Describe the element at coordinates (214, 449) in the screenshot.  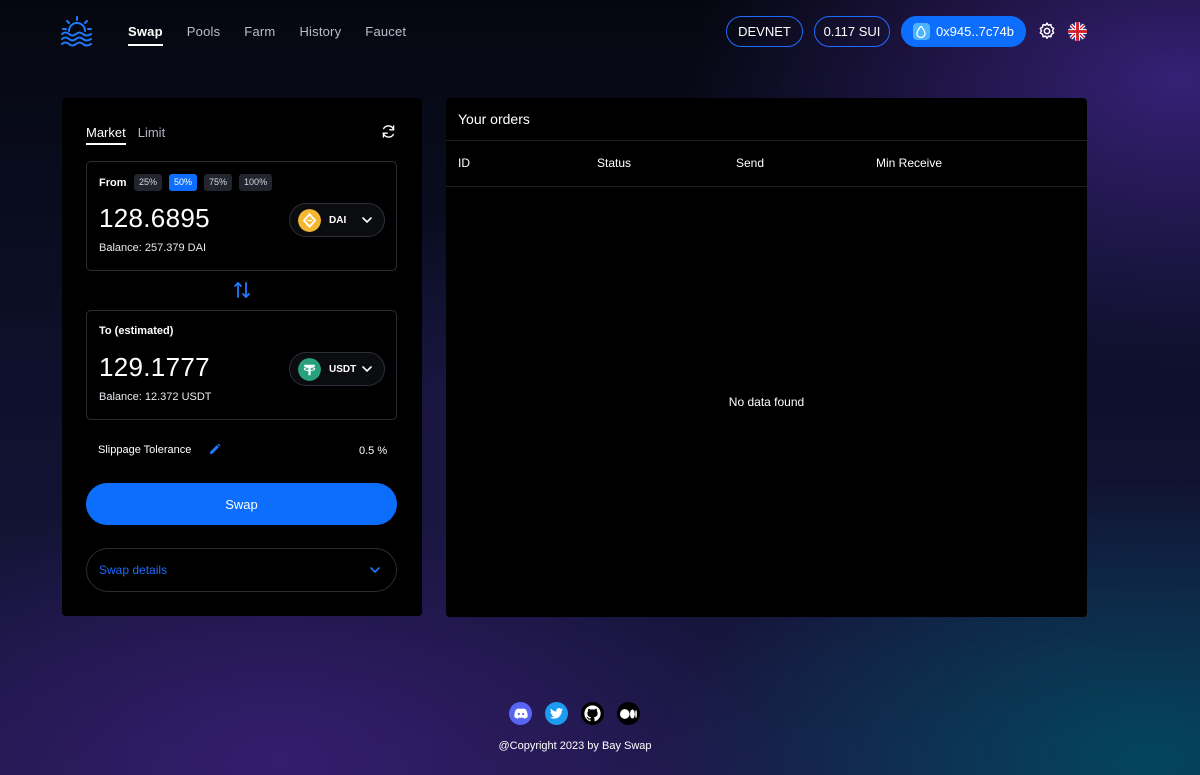
I see `pencil-edit-icon` at that location.